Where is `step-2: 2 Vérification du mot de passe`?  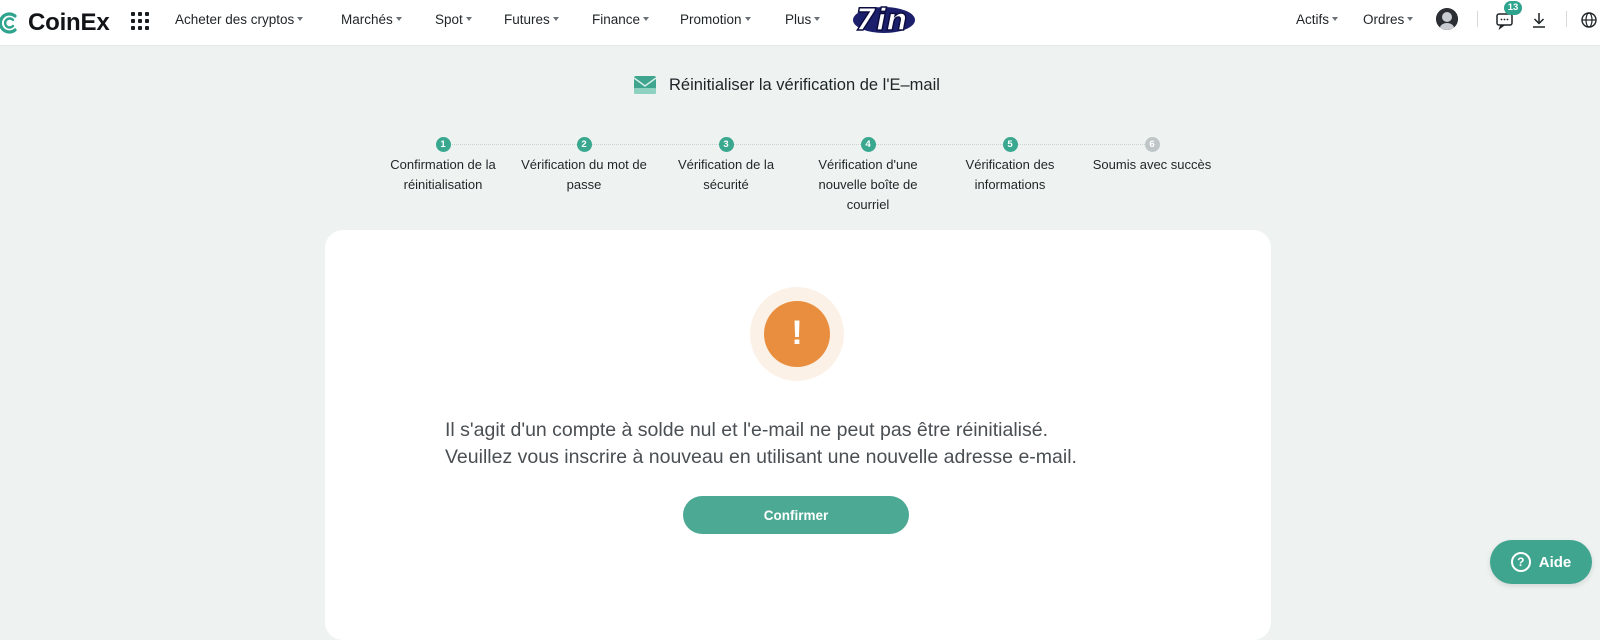
step-2: 2 Vérification du mot de passe is located at coordinates (584, 166).